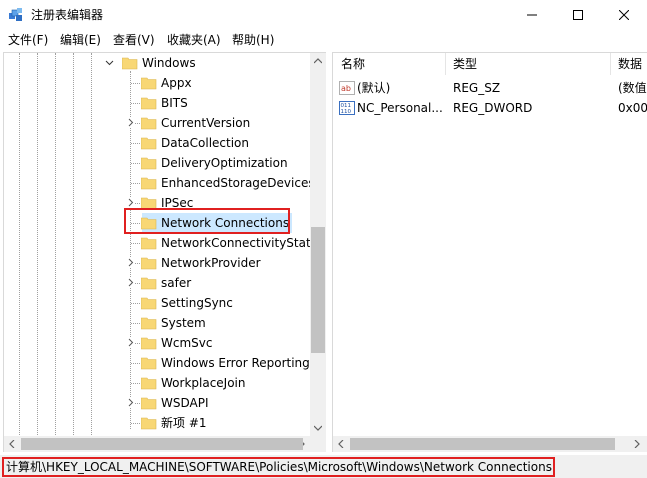 The height and width of the screenshot is (478, 647). I want to click on close-icon, so click(624, 15).